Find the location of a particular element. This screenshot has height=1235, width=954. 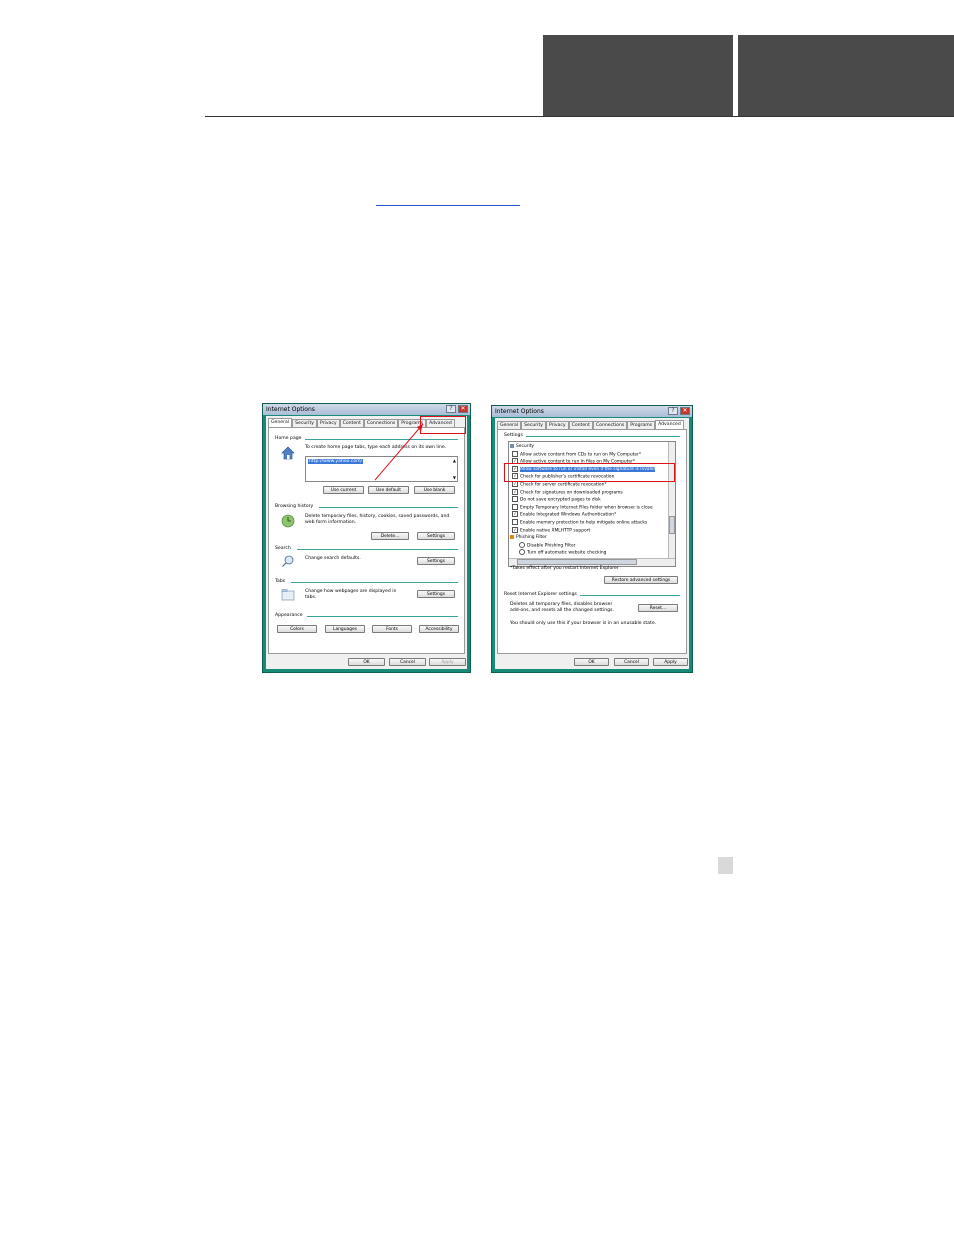

restore-advanced-button: Restore advanced settings is located at coordinates (641, 580).